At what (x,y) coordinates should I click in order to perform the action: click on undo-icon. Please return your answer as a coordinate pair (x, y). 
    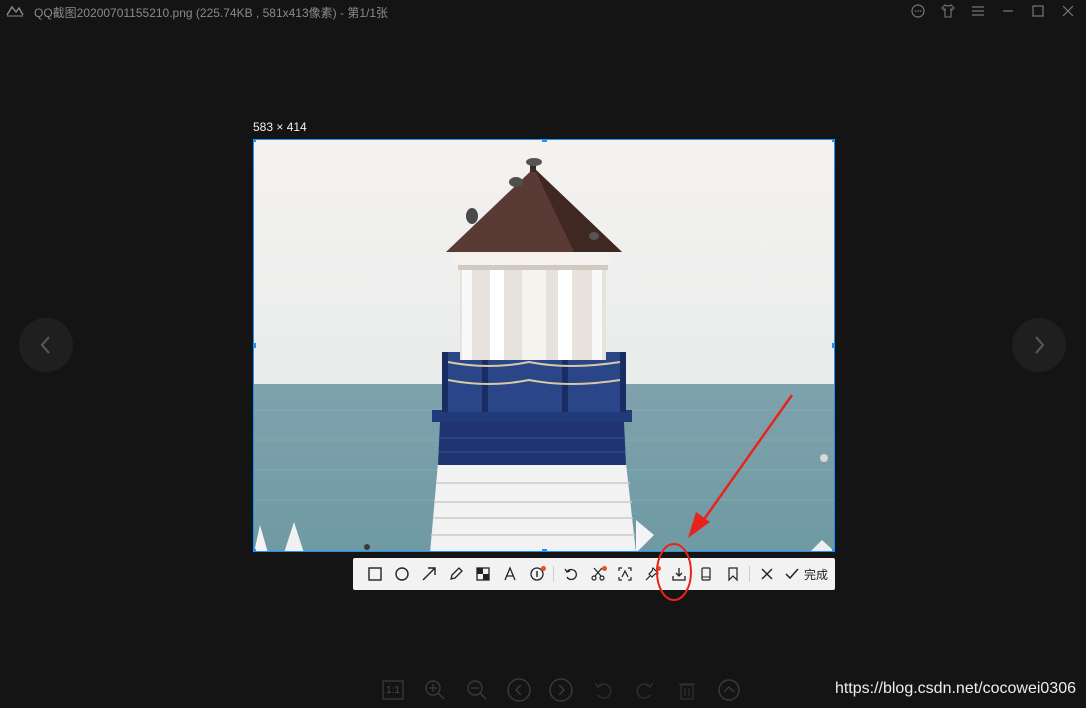
    Looking at the image, I should click on (570, 574).